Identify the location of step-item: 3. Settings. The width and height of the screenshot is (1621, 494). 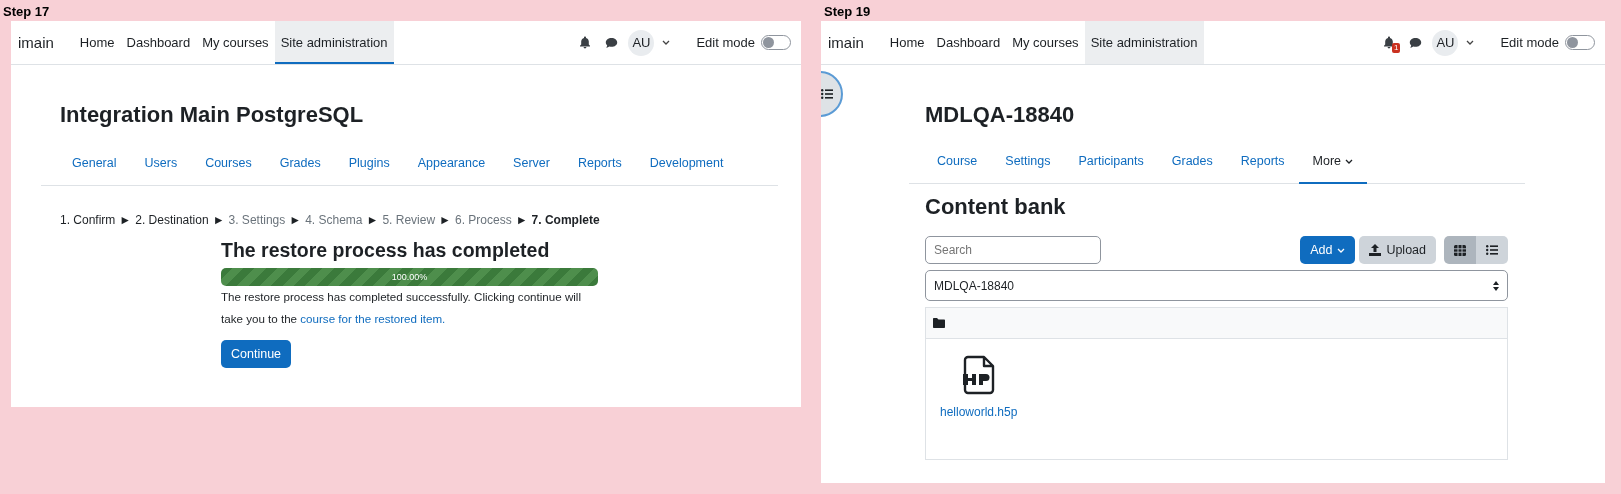
(257, 220).